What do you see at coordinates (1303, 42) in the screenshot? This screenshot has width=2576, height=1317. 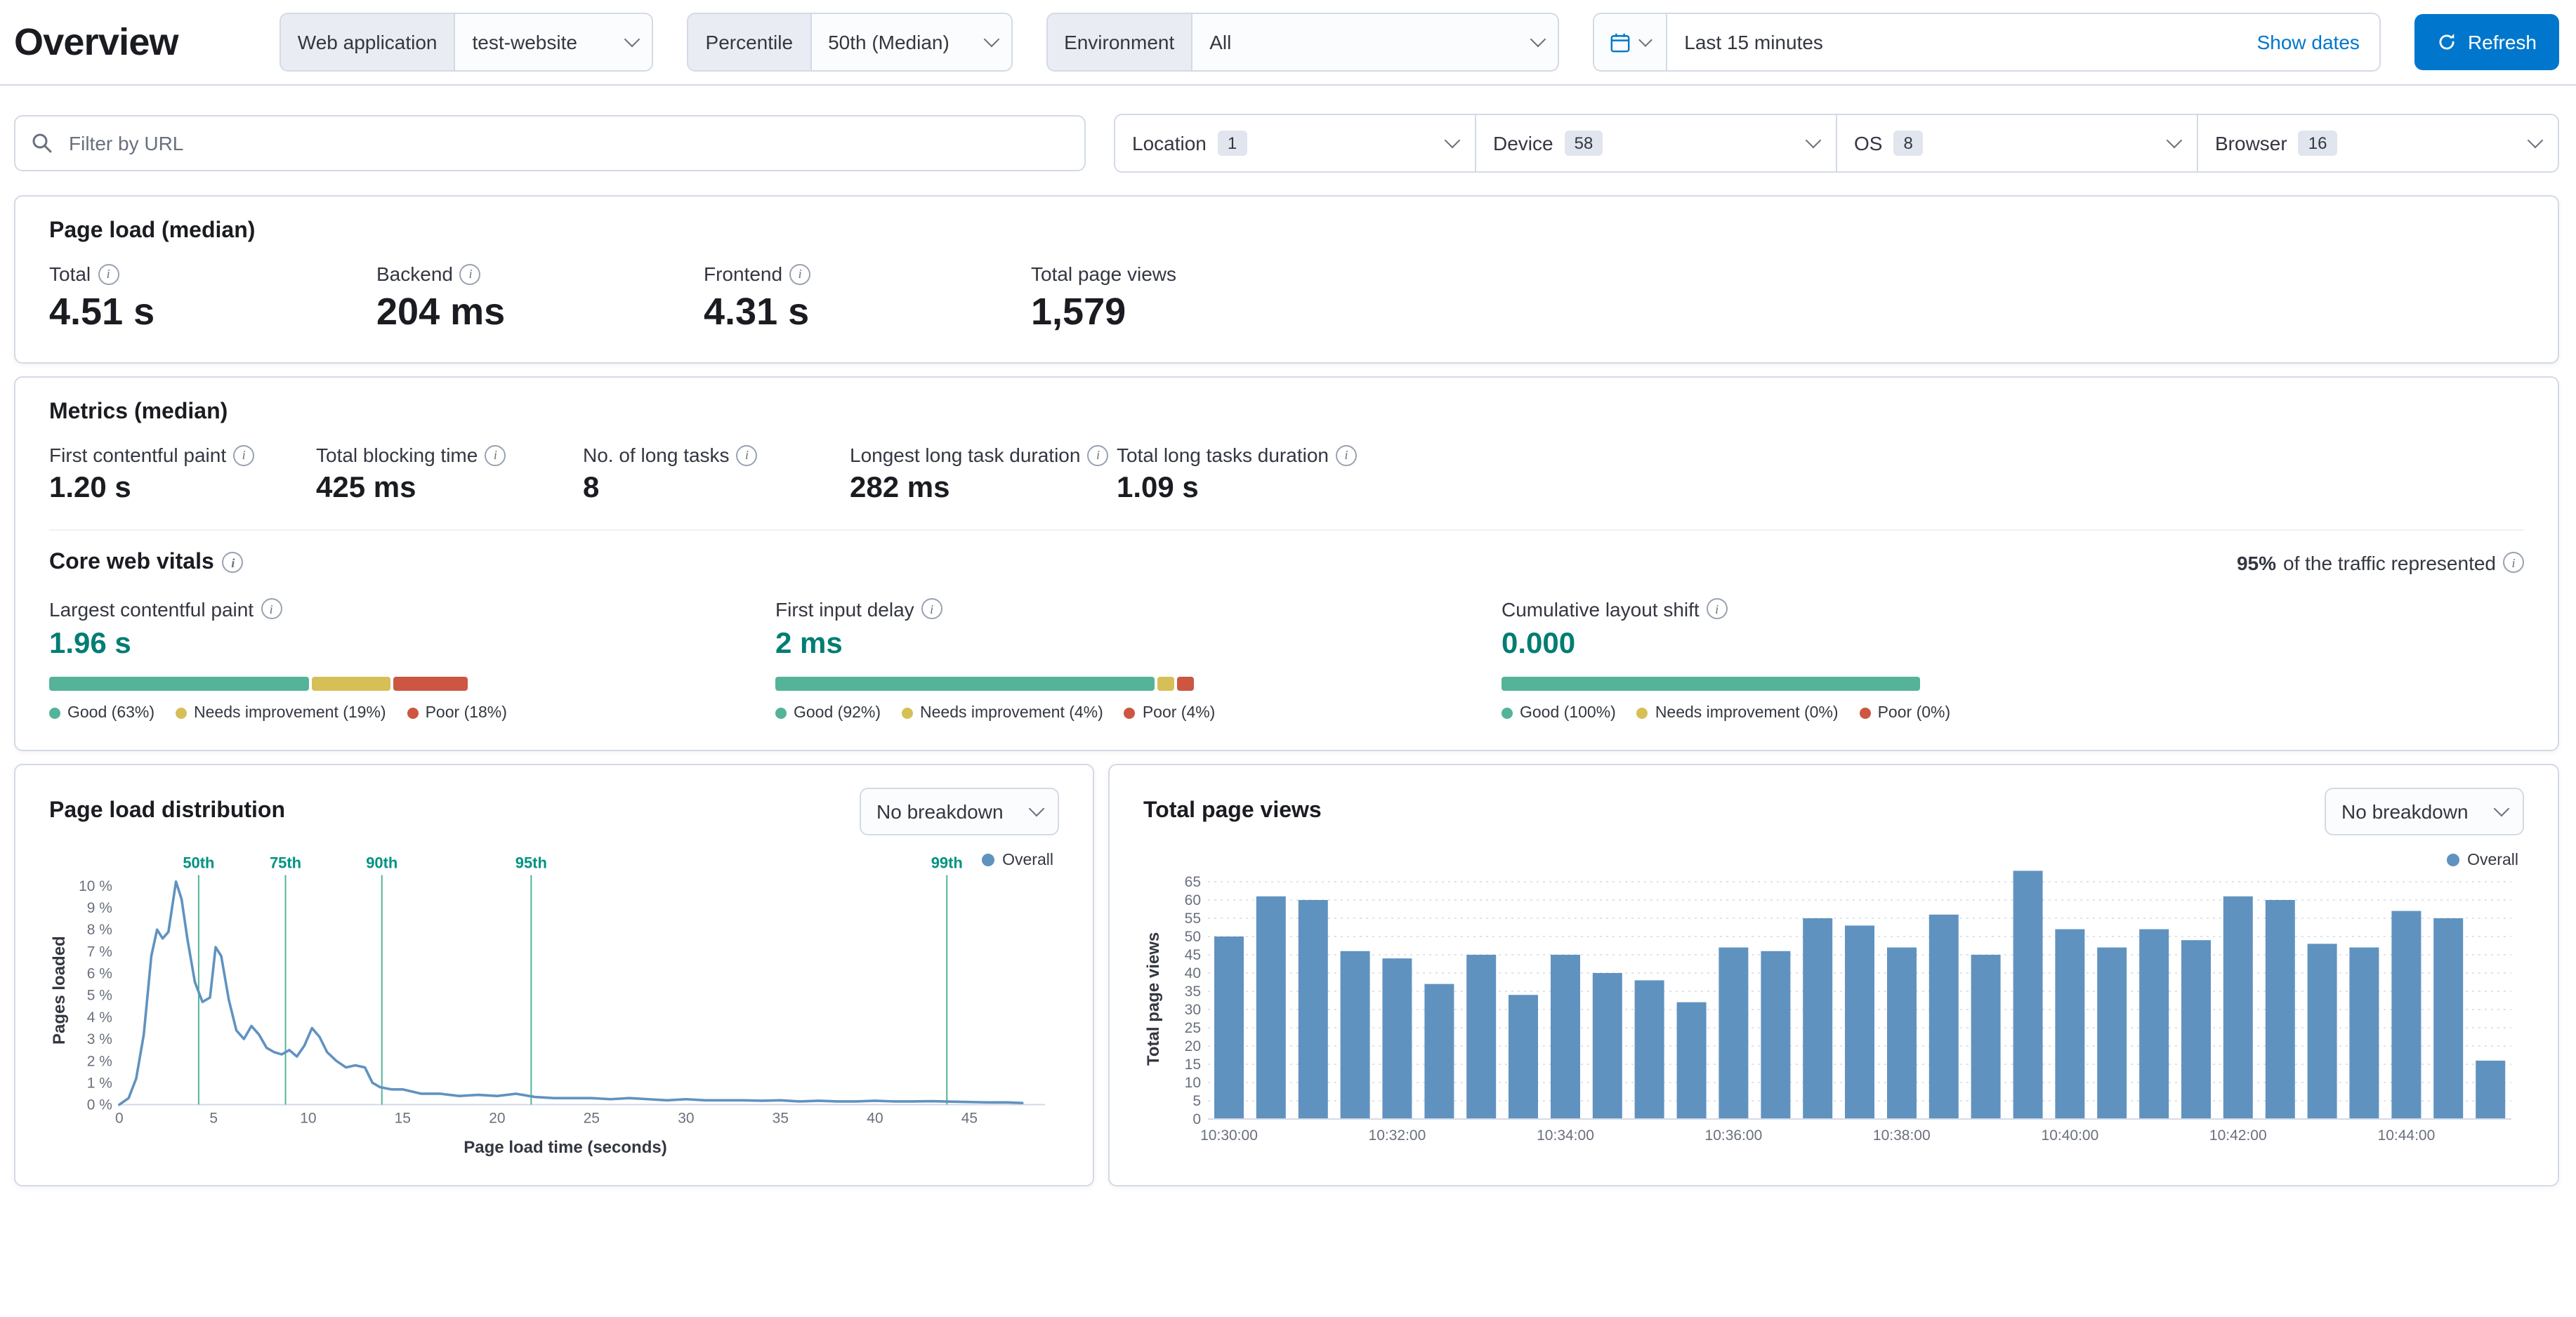 I see `environment-select: Environment All` at bounding box center [1303, 42].